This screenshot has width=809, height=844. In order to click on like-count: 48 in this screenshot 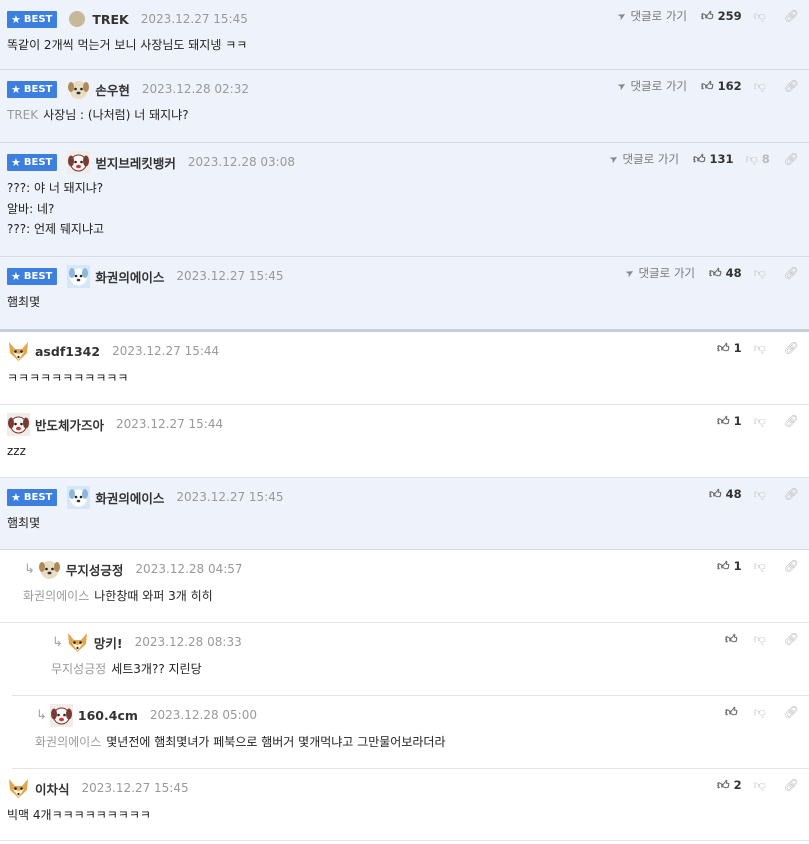, I will do `click(733, 494)`.